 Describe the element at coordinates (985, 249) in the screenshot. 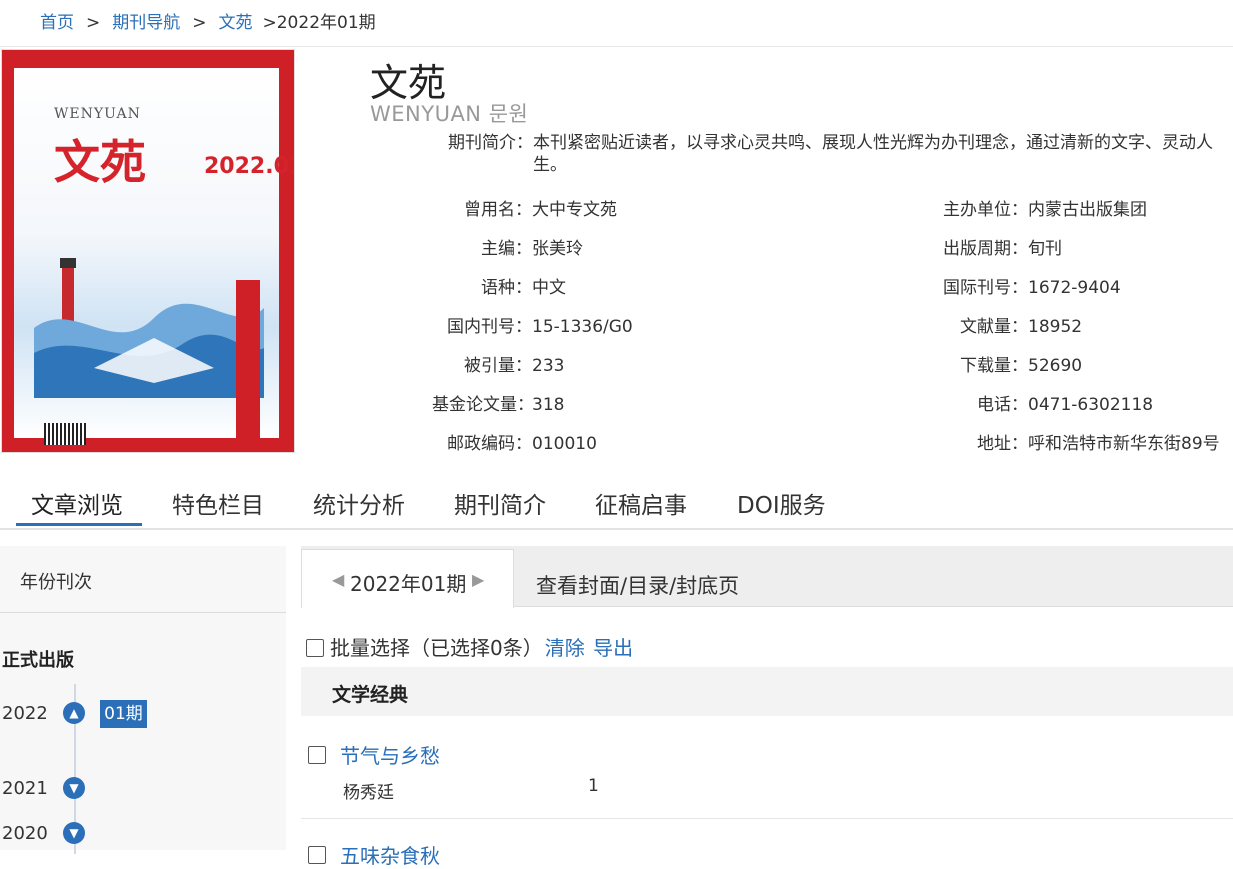

I see `info-key: 出版周期：` at that location.